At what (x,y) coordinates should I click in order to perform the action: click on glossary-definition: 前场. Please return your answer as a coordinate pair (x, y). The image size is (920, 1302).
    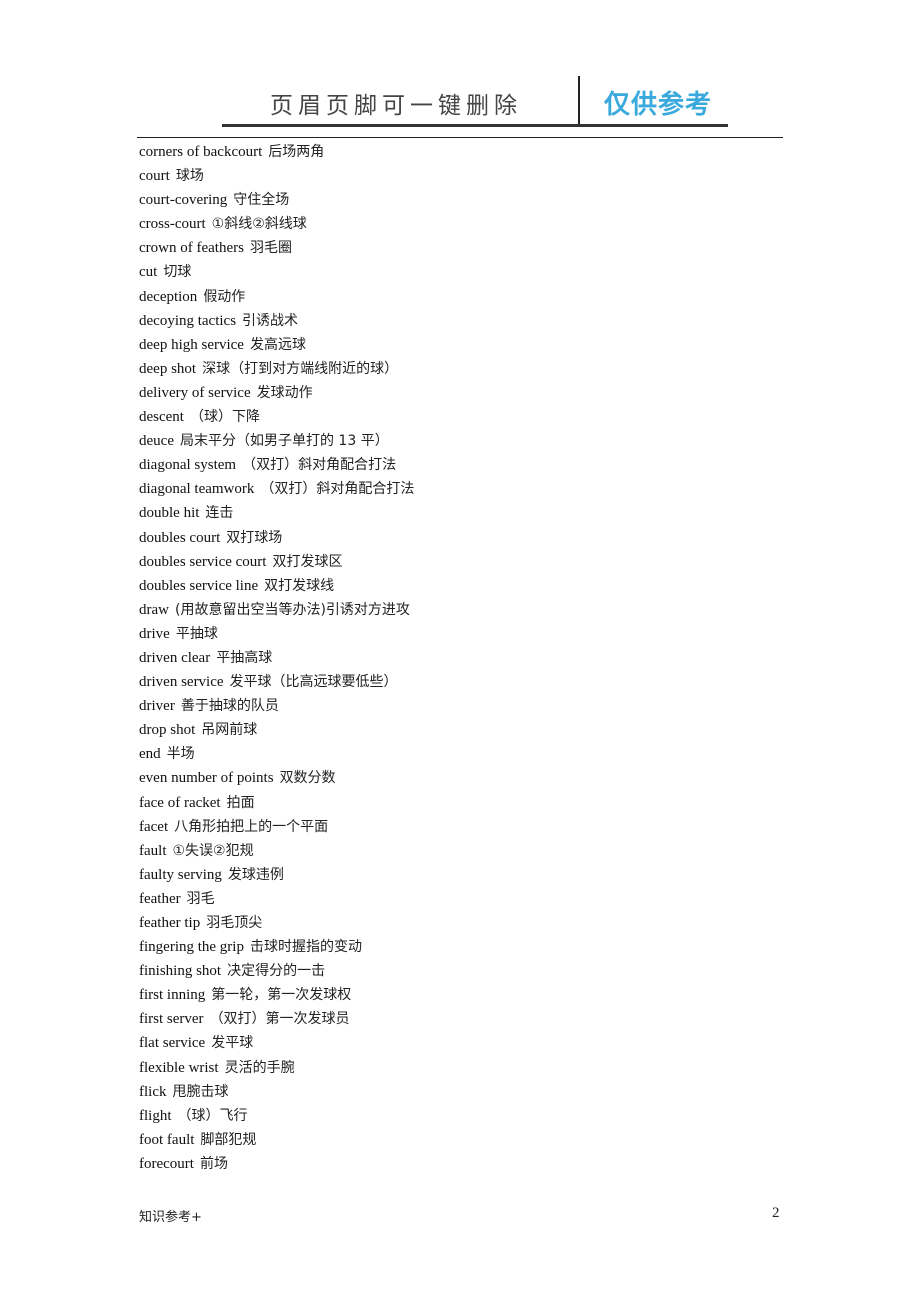
    Looking at the image, I should click on (213, 1163).